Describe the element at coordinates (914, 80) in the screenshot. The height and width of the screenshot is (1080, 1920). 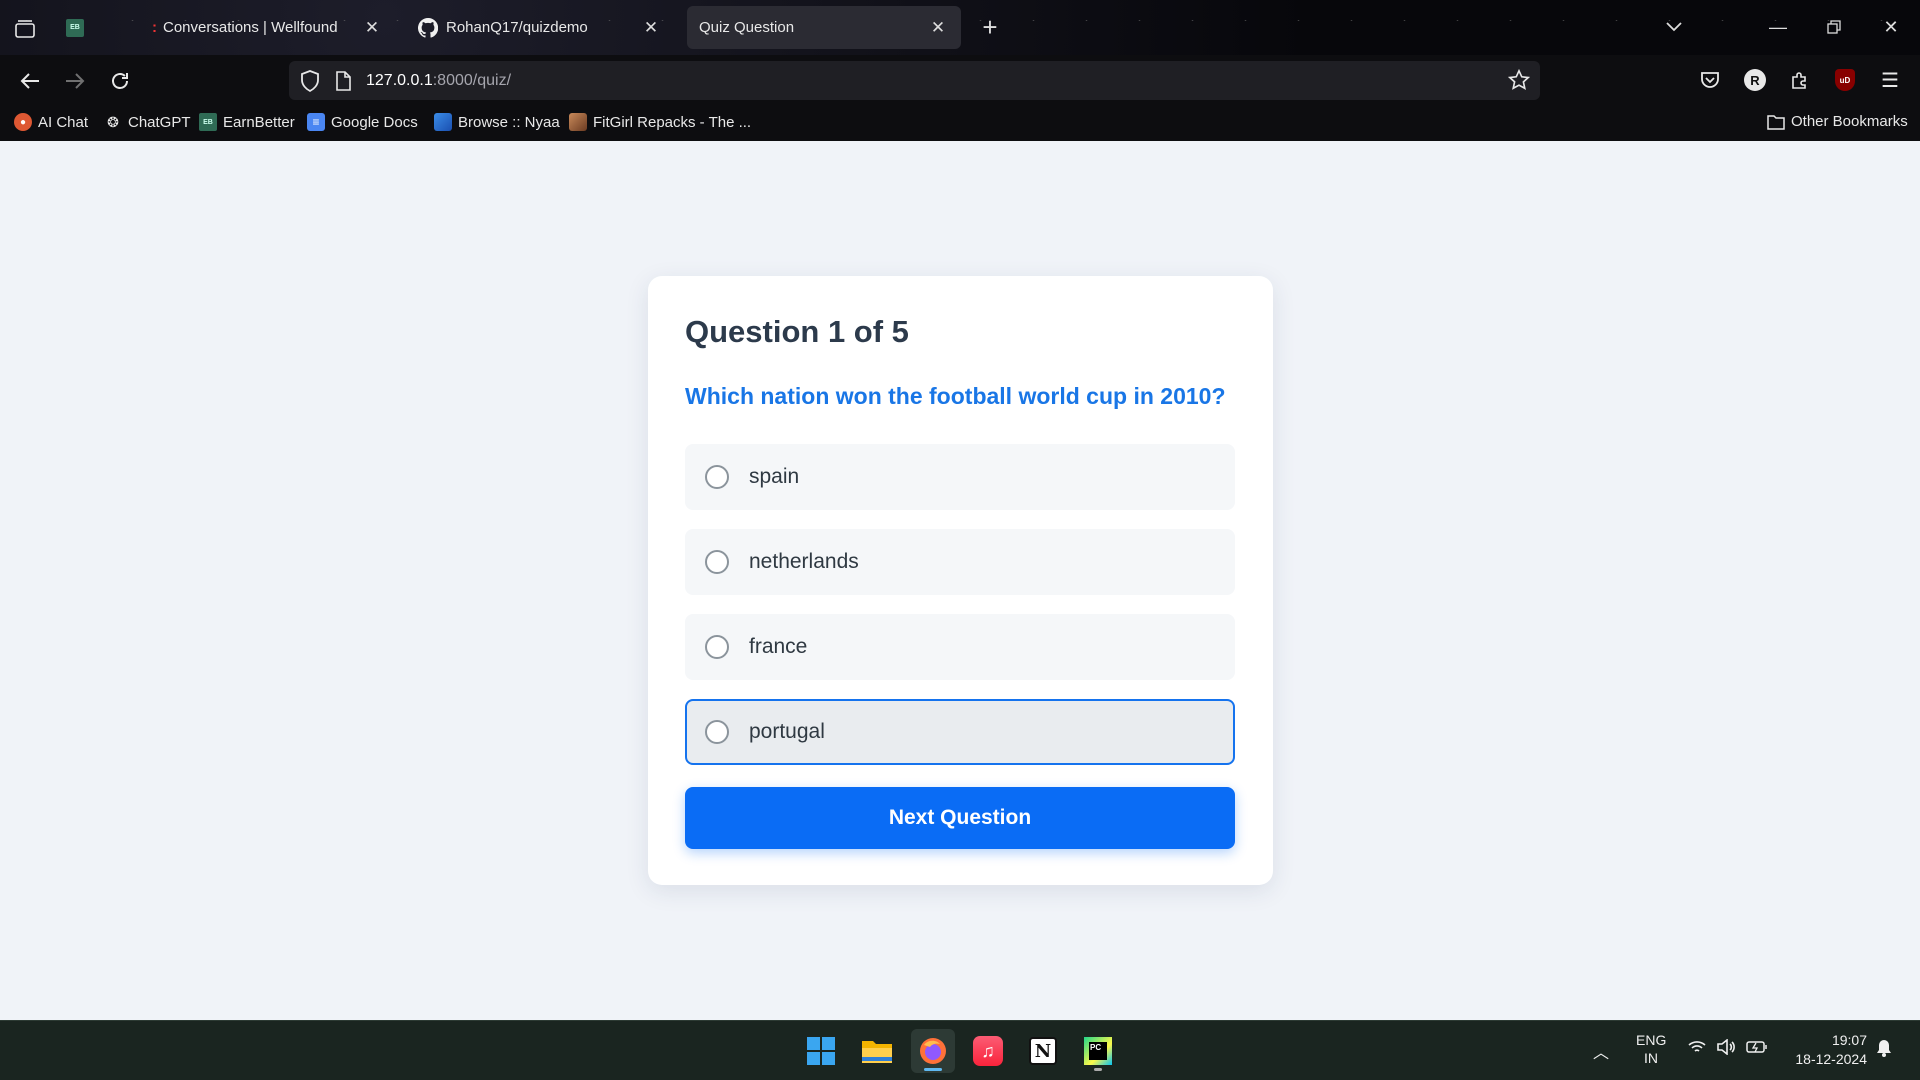
I see `address-bar: 127.0.0.1:8000/quiz/` at that location.